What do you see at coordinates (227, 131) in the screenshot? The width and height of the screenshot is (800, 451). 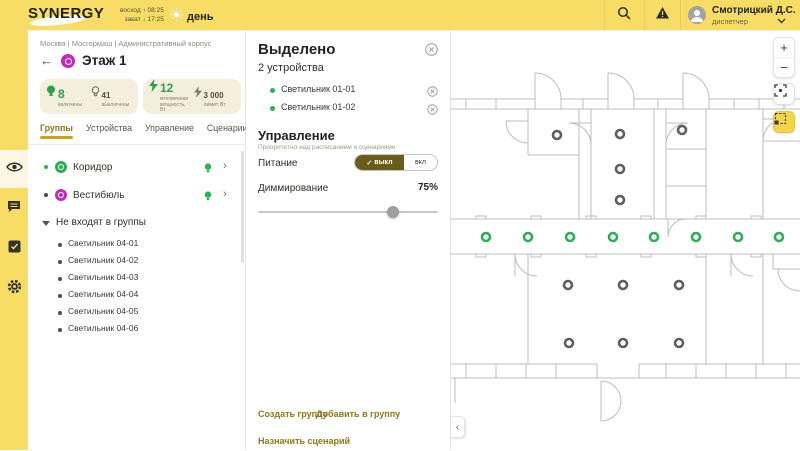 I see `tab-scenarios: Сценарии` at bounding box center [227, 131].